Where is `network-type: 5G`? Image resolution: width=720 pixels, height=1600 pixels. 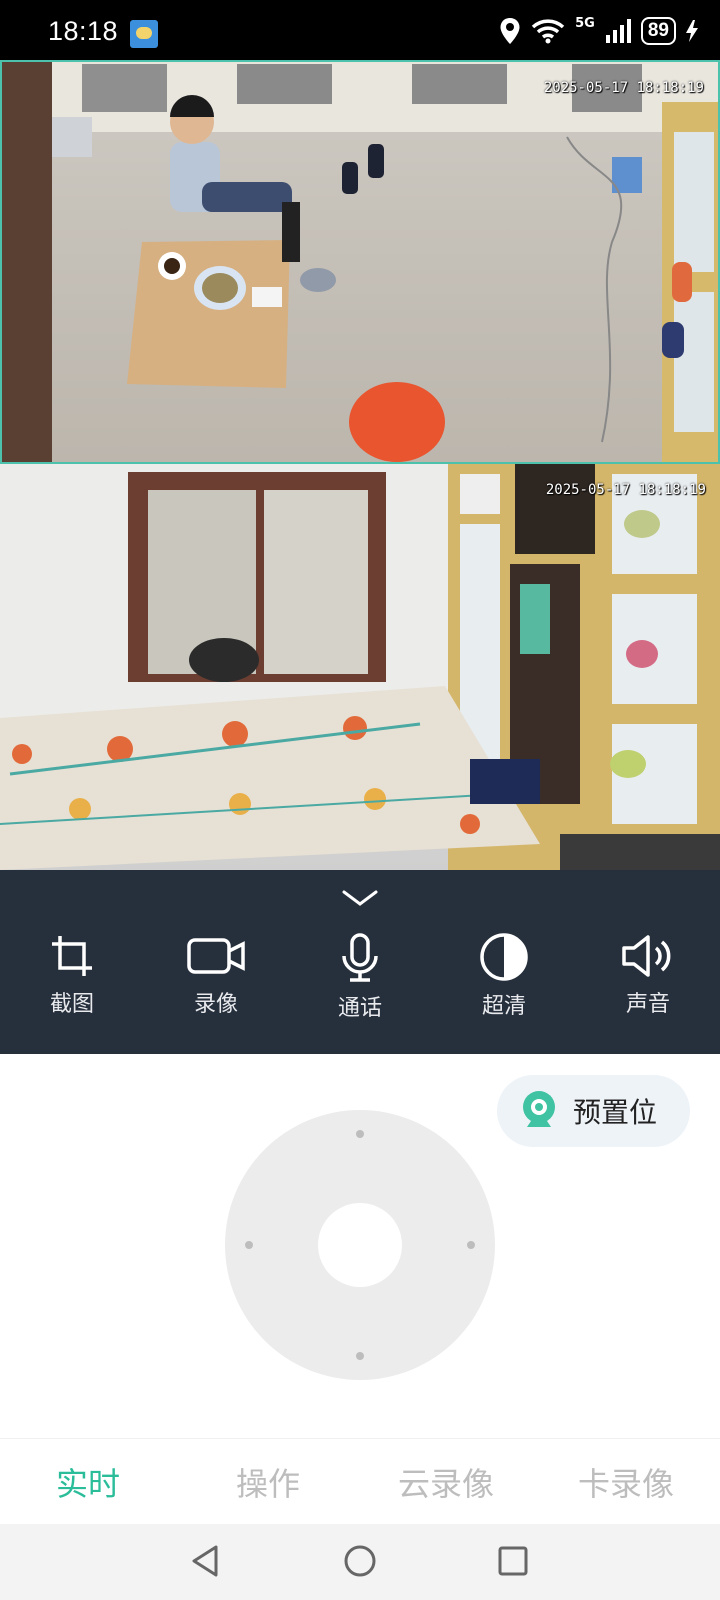
network-type: 5G is located at coordinates (585, 23).